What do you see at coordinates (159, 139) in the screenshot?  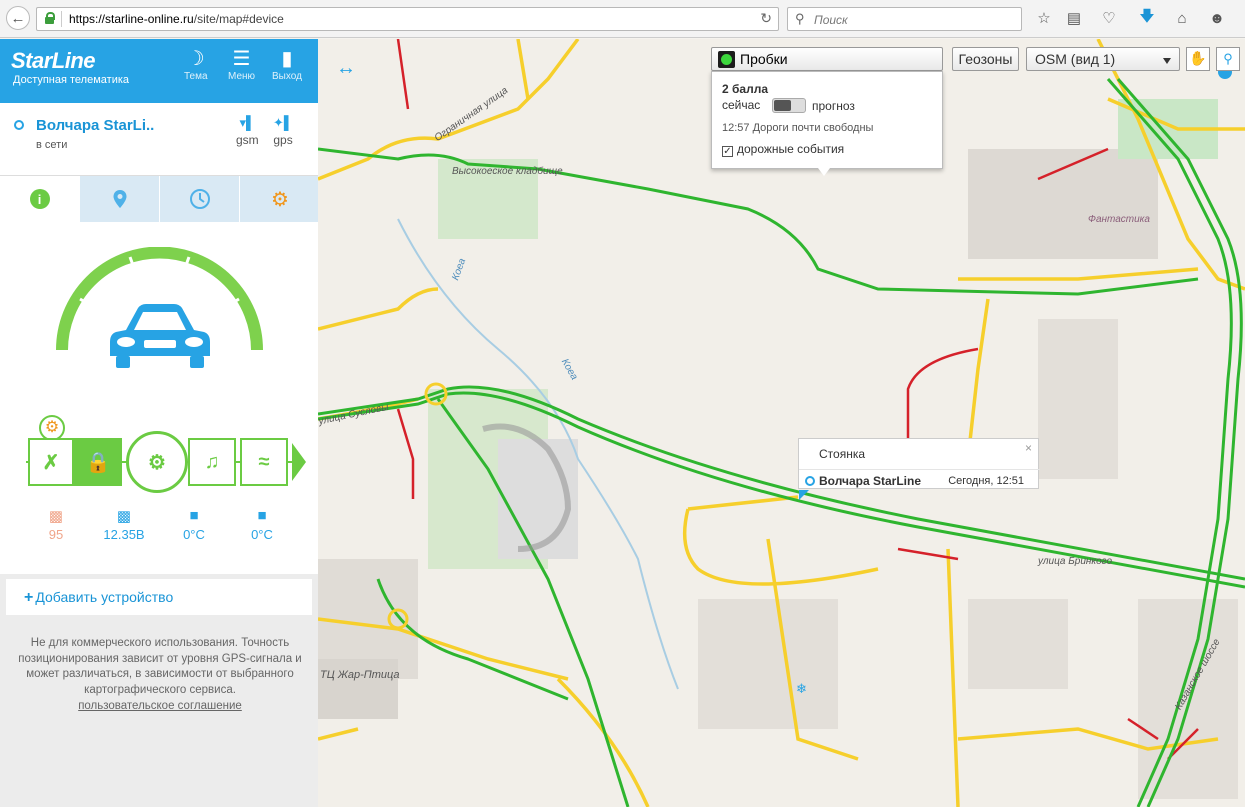 I see `device-card: Волчара StarLi.. в сети ▾▌ gsm ✦▌ gps` at bounding box center [159, 139].